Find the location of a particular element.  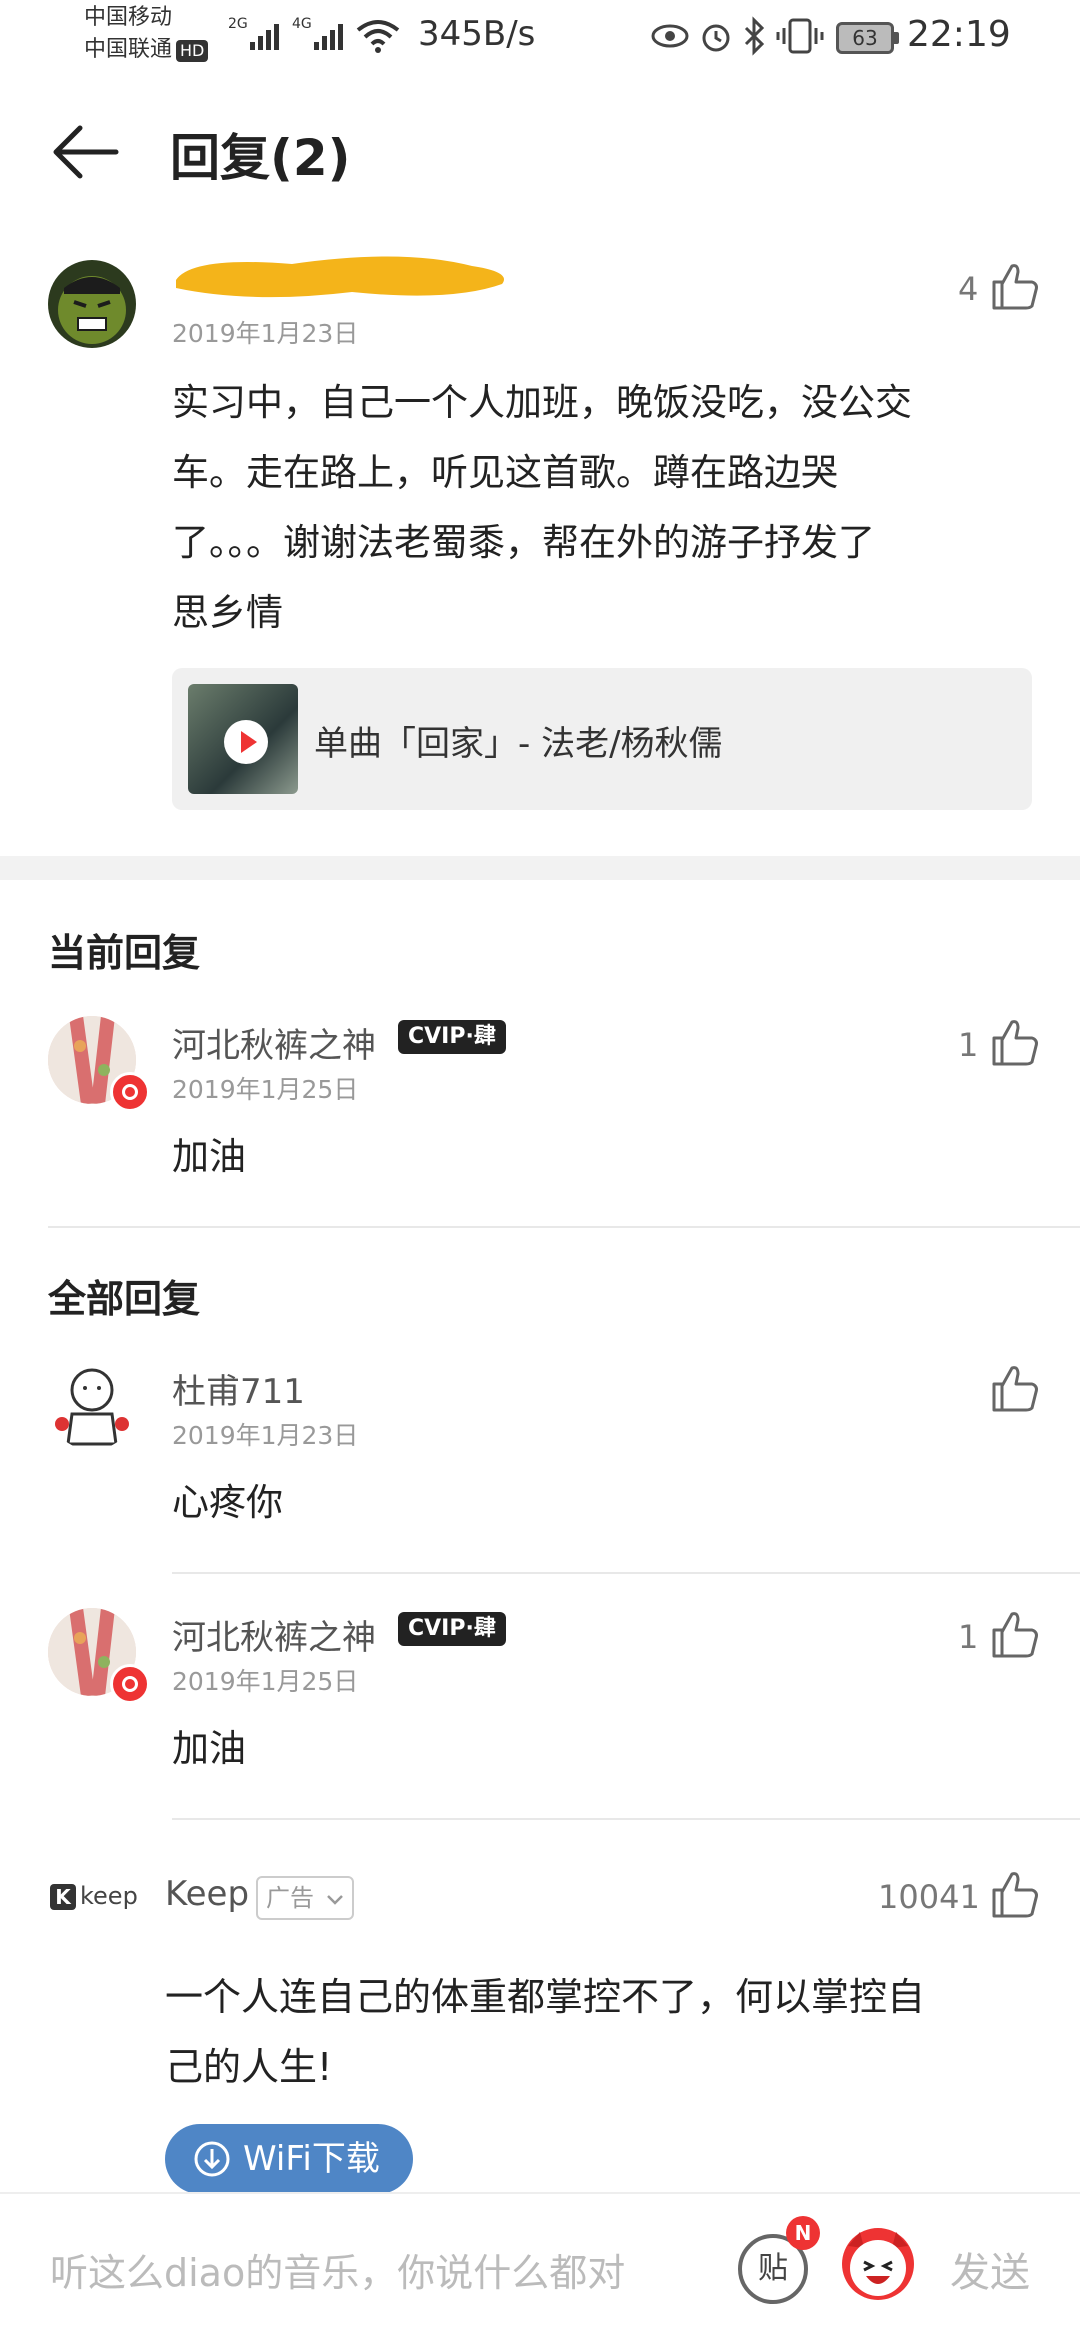

signal-4g-icon: 4G is located at coordinates (317, 33).